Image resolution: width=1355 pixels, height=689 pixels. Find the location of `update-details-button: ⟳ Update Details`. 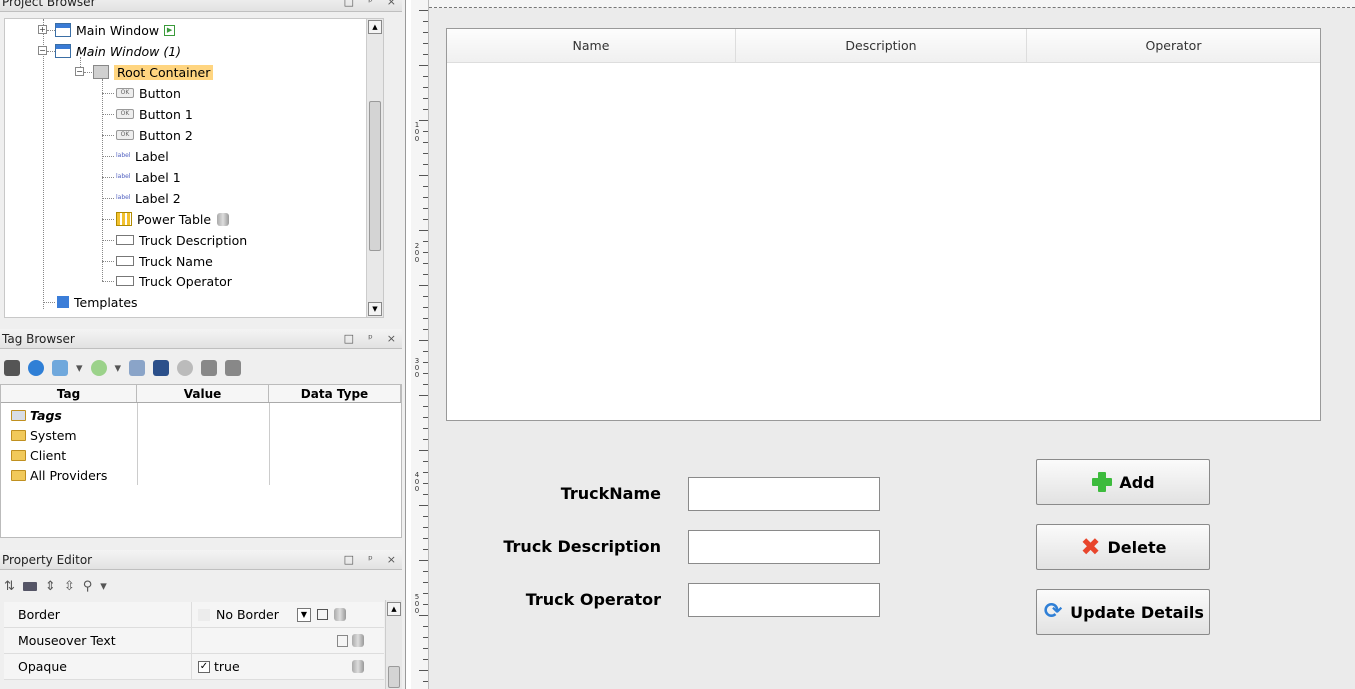

update-details-button: ⟳ Update Details is located at coordinates (1123, 612).